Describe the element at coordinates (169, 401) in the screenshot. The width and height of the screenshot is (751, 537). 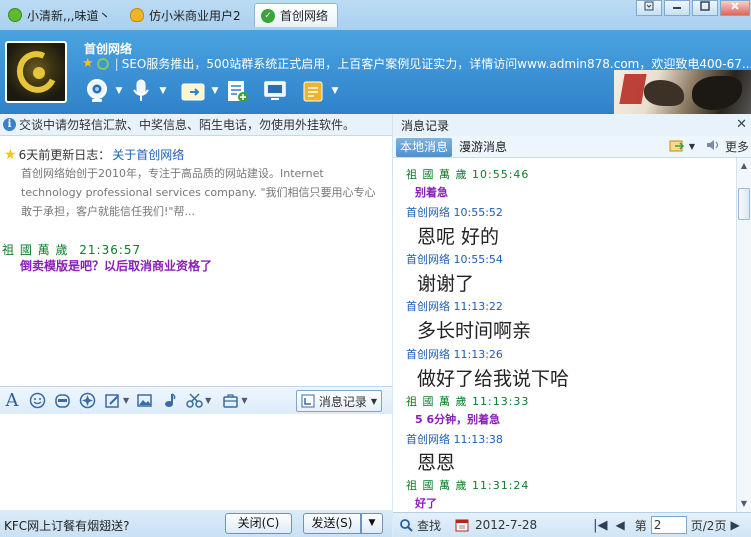
I see `music-button` at that location.